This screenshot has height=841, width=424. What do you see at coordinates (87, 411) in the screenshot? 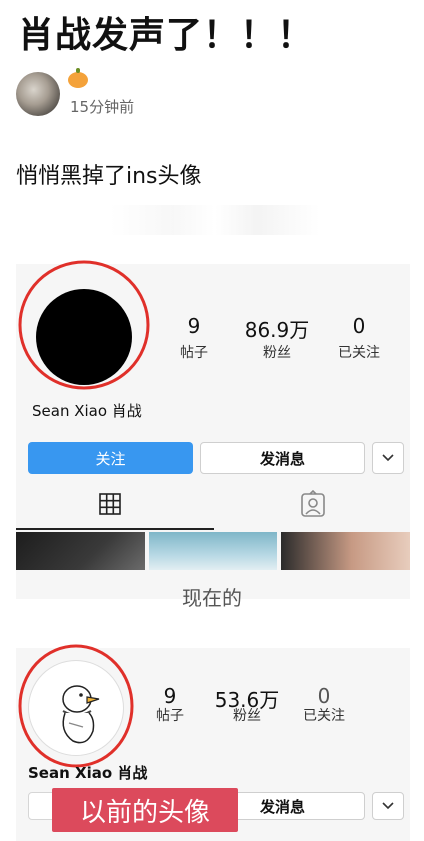
I see `current-username: Sean Xiao 肖战` at bounding box center [87, 411].